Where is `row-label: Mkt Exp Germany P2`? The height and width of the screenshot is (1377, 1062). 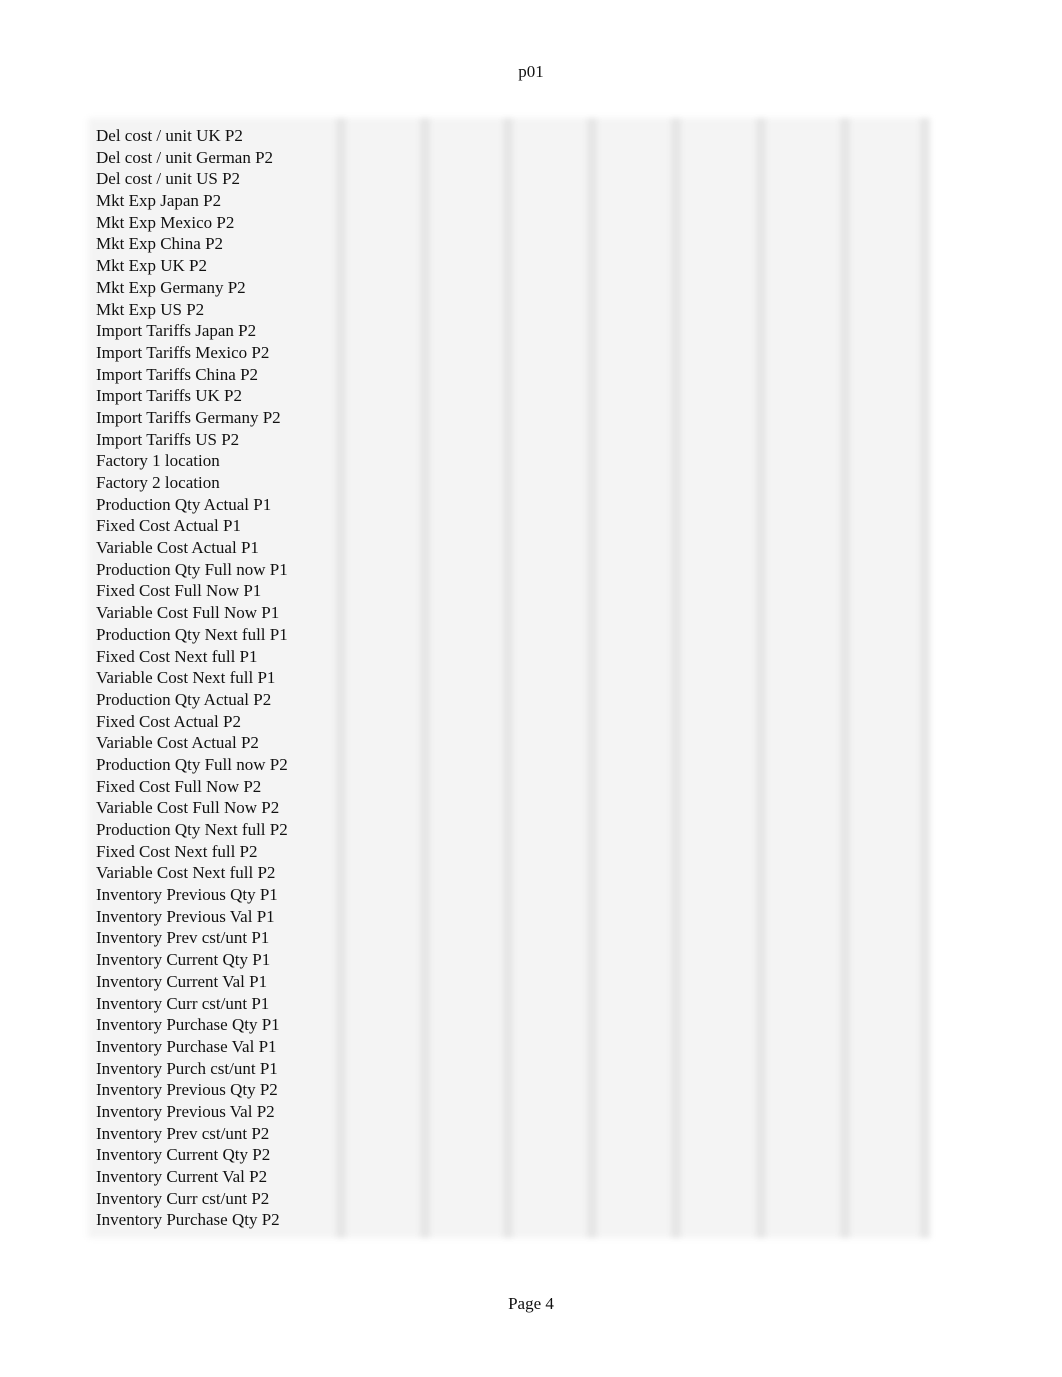
row-label: Mkt Exp Germany P2 is located at coordinates (171, 287).